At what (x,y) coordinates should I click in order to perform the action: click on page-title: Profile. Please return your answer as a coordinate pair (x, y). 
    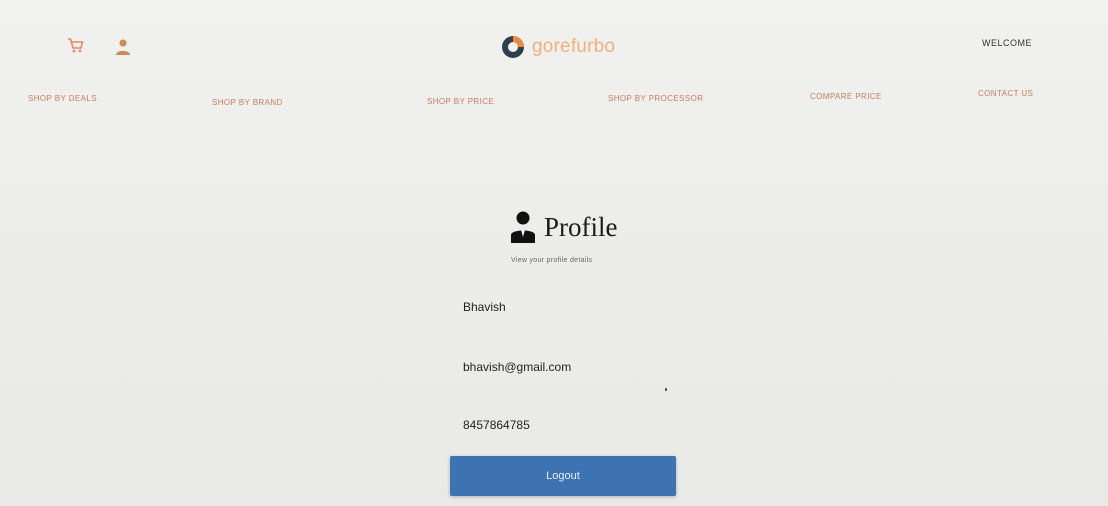
    Looking at the image, I should click on (581, 226).